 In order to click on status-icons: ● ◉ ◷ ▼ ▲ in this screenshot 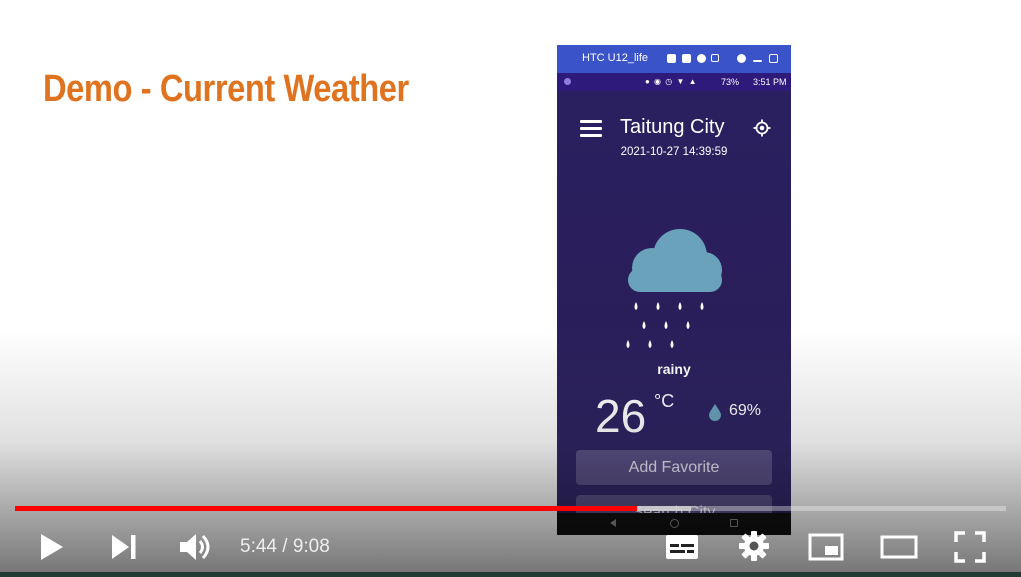, I will do `click(671, 81)`.